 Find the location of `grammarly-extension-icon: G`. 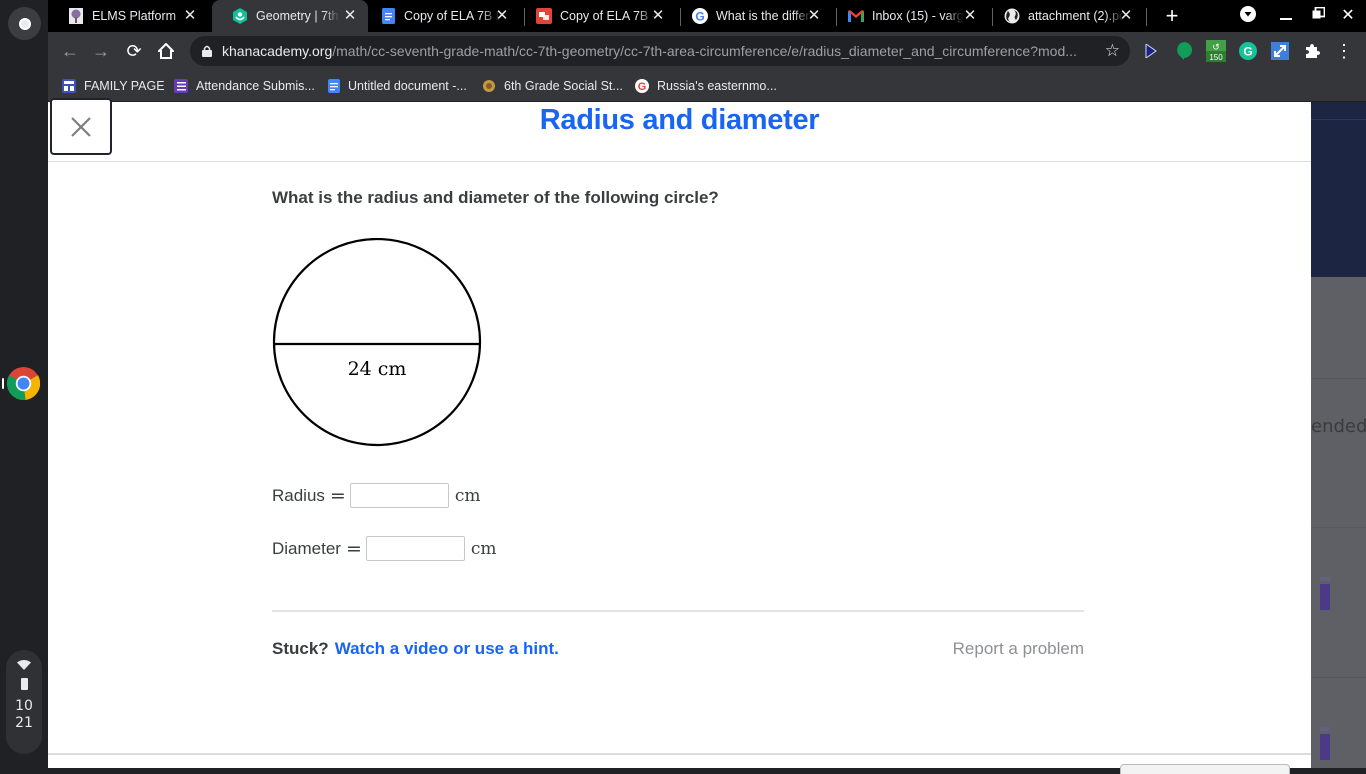

grammarly-extension-icon: G is located at coordinates (1248, 51).